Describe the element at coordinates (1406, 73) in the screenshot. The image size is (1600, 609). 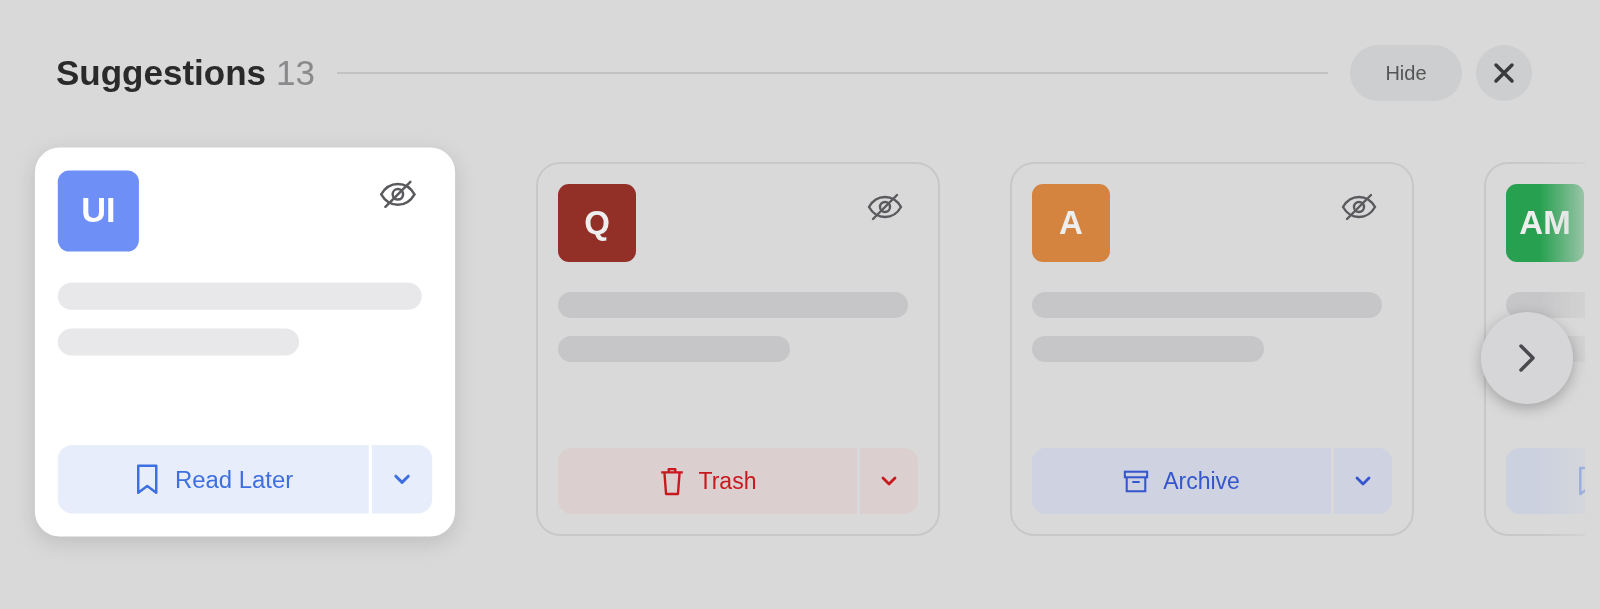
I see `hide-button: Hide` at that location.